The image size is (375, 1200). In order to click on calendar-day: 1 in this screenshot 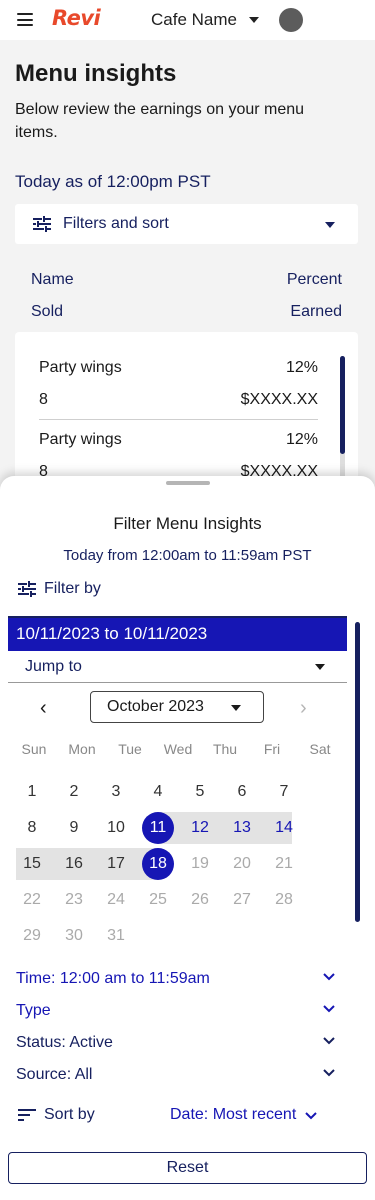, I will do `click(32, 792)`.